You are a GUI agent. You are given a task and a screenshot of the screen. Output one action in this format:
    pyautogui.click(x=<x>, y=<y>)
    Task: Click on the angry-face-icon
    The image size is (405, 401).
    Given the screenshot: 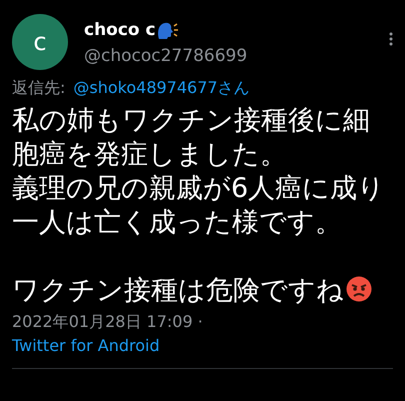 What is the action you would take?
    pyautogui.click(x=359, y=289)
    